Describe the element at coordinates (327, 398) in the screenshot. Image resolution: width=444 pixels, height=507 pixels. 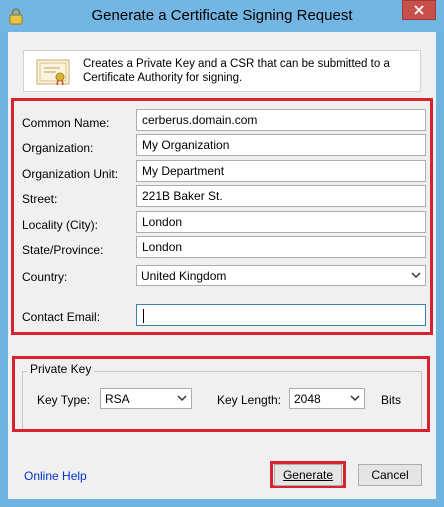
I see `key-length-select: 2048` at that location.